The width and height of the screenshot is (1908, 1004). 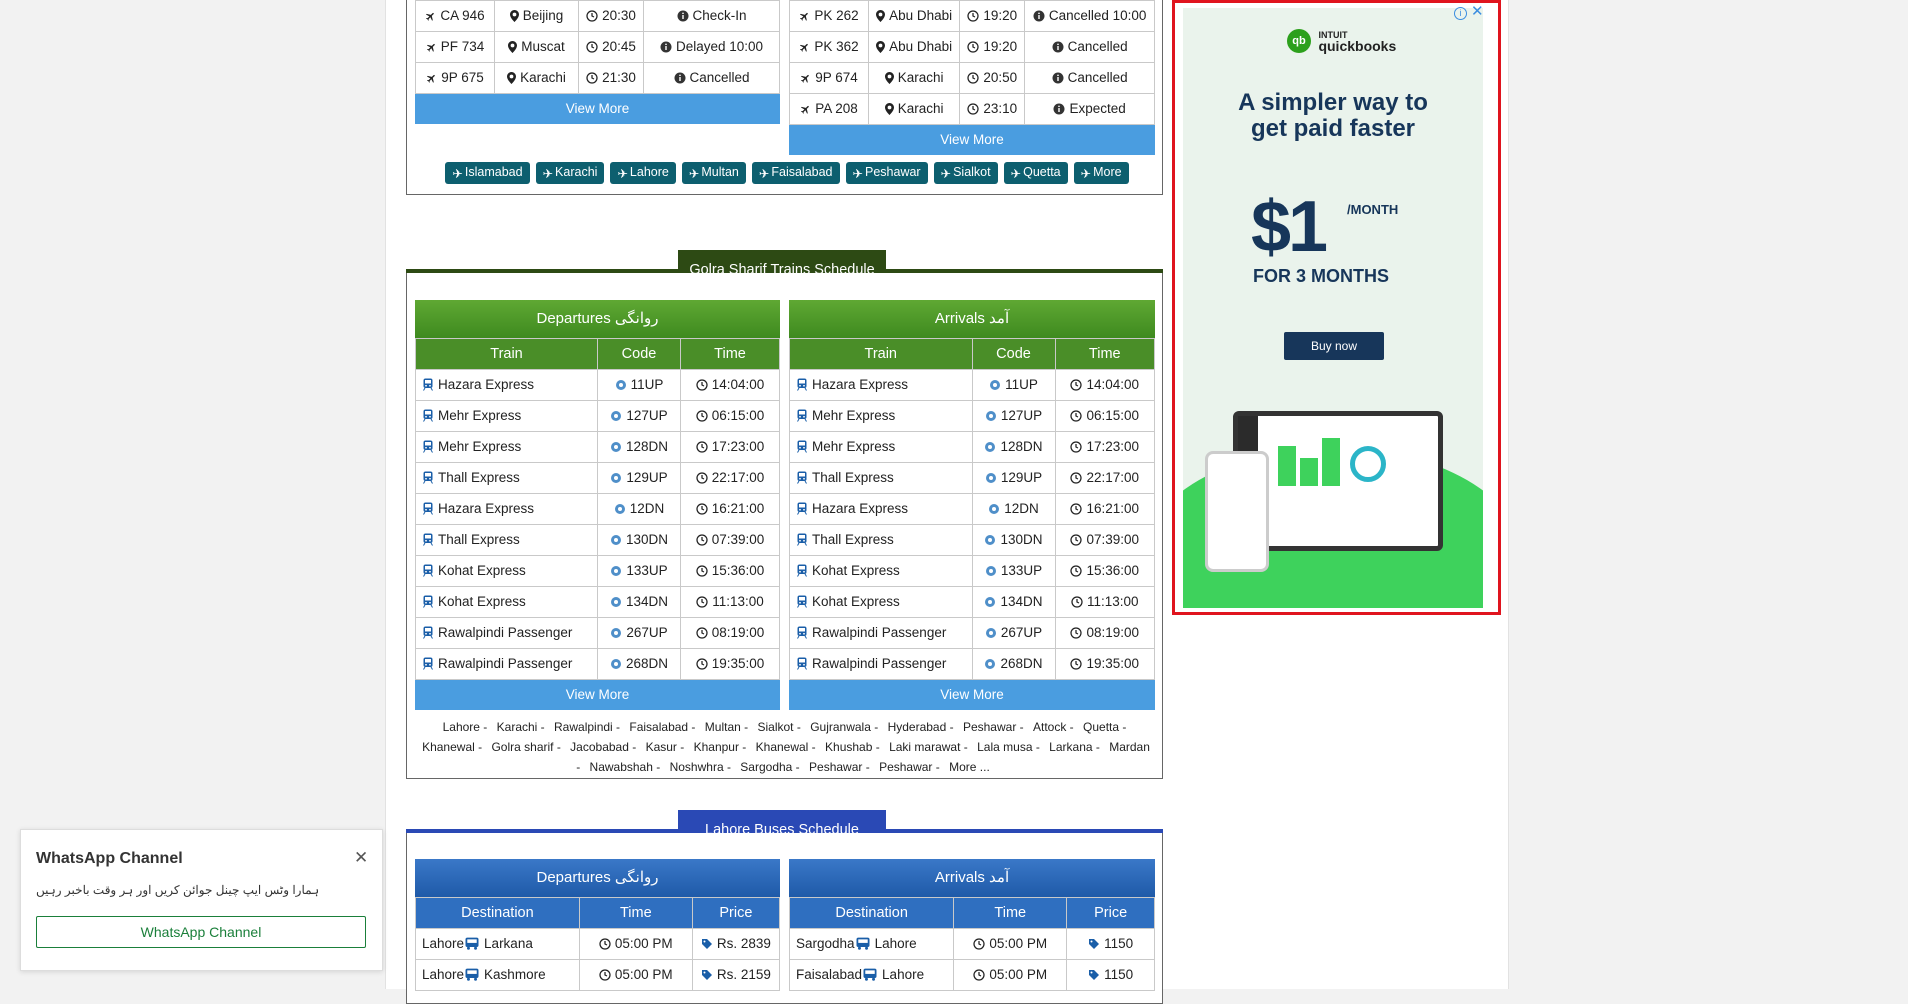 What do you see at coordinates (972, 47) in the screenshot?
I see `flight-row: PK 362 Abu Dhabi 19:20 Cancelled` at bounding box center [972, 47].